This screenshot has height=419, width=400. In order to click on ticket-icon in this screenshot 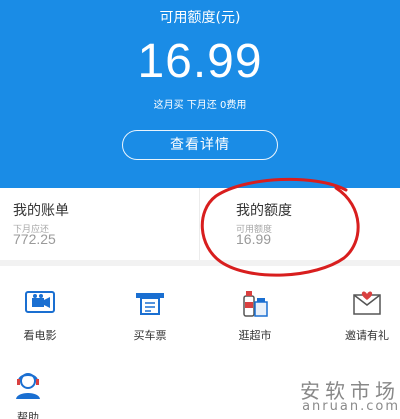, I will do `click(150, 304)`.